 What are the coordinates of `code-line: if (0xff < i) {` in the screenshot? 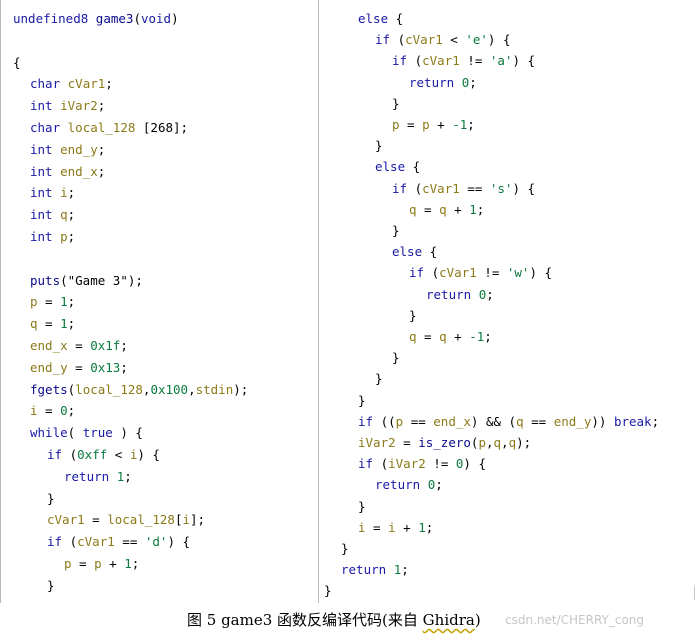 It's located at (103, 455).